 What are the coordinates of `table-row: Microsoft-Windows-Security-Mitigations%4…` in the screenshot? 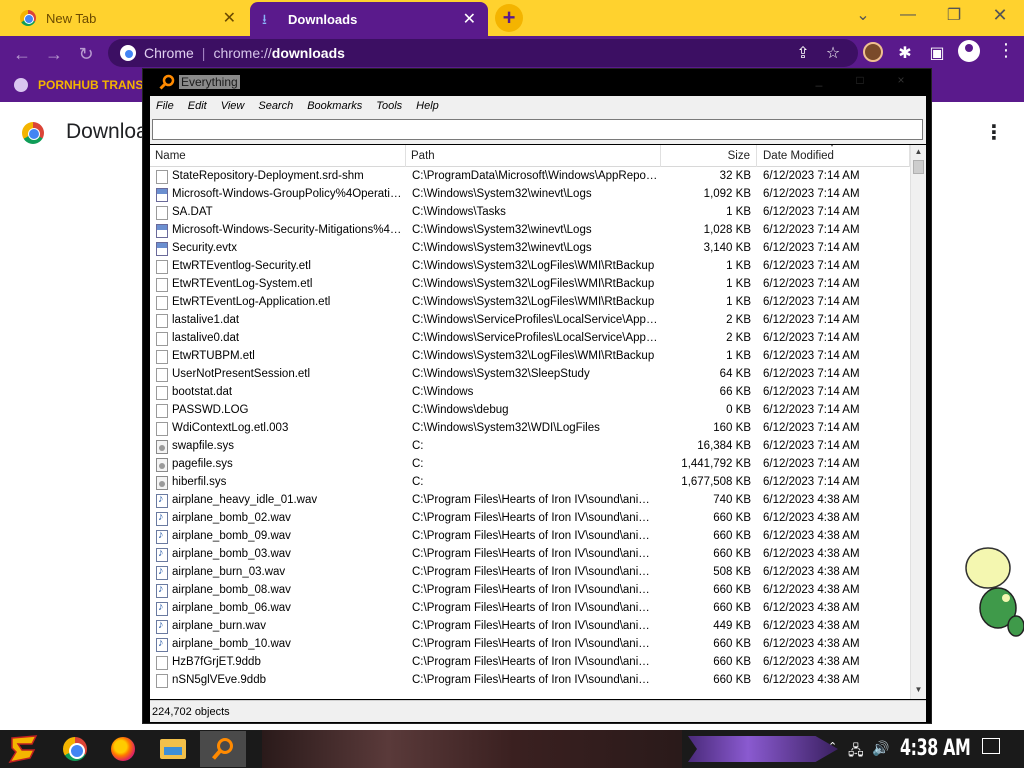 It's located at (530, 231).